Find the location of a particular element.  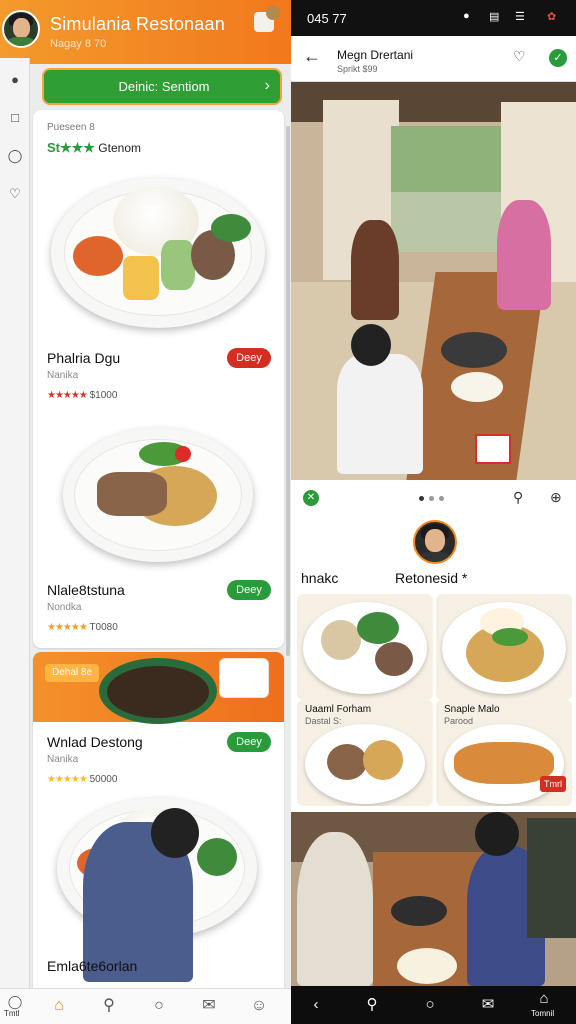

close-icon: ✕ is located at coordinates (311, 498).